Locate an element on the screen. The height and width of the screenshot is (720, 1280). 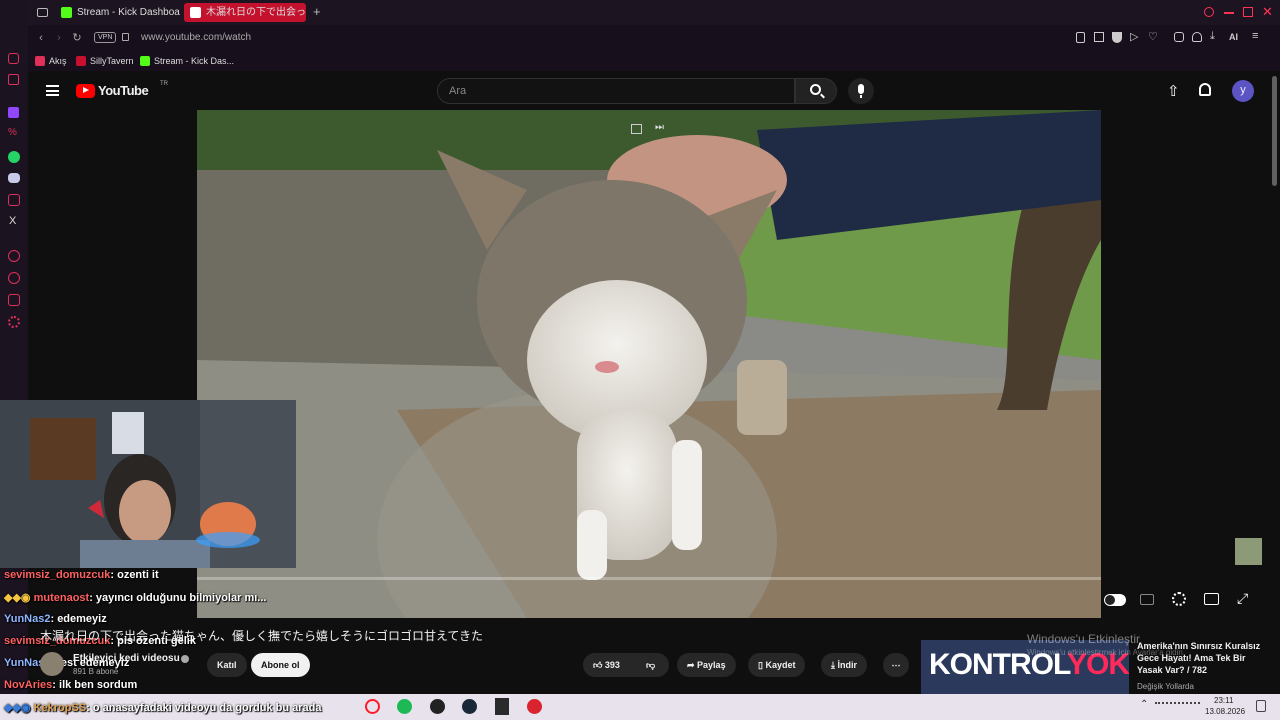
settings-gear-icon is located at coordinates (1179, 599).